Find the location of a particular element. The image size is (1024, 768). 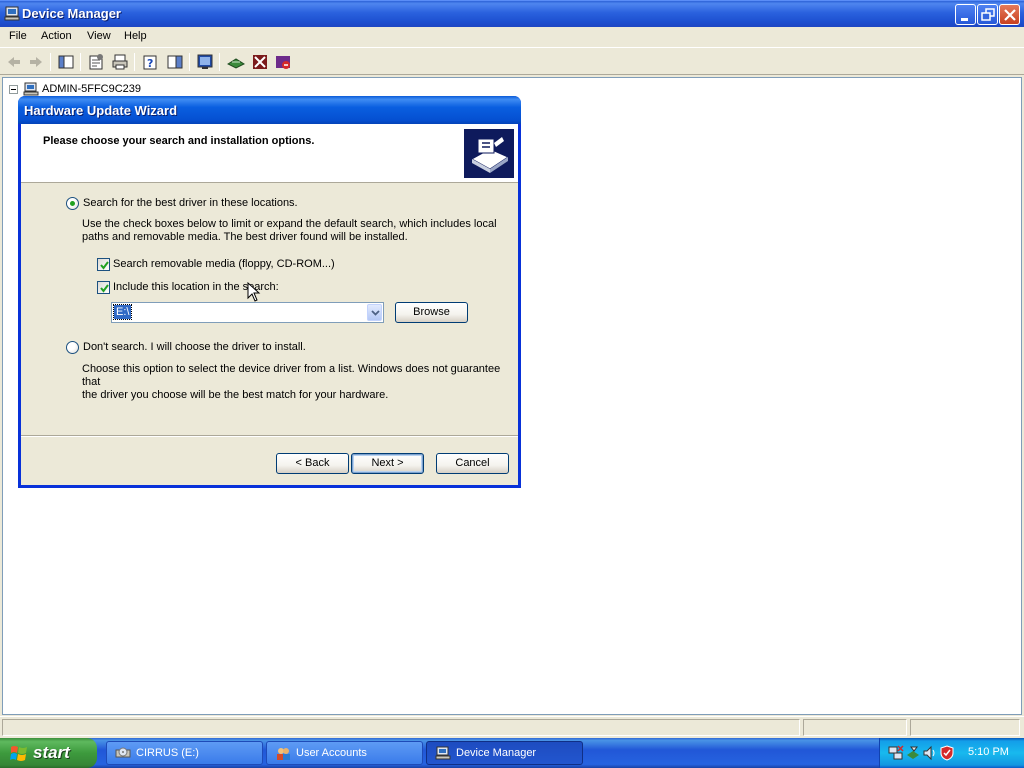

include-location-checkbox is located at coordinates (103, 287).